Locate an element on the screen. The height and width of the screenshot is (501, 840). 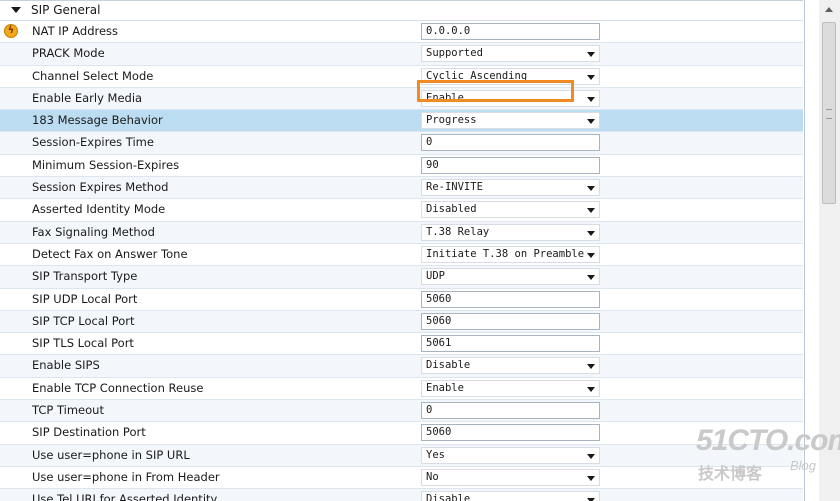
setting-label: Channel Select Mode is located at coordinates (93, 75).